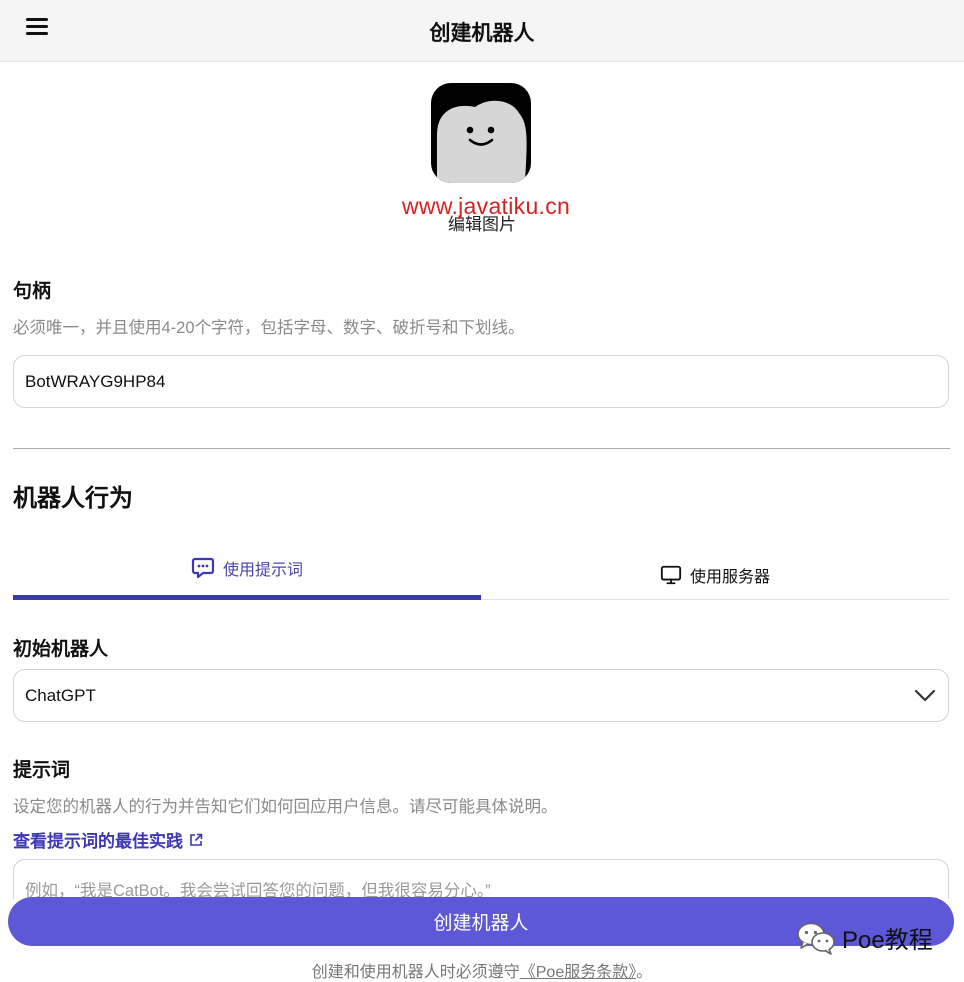 The height and width of the screenshot is (982, 964). I want to click on prompt-placeholder-text: 例如，“我是CatBot。我会尝试回答您的问题，但我很容易分心。”, so click(258, 890).